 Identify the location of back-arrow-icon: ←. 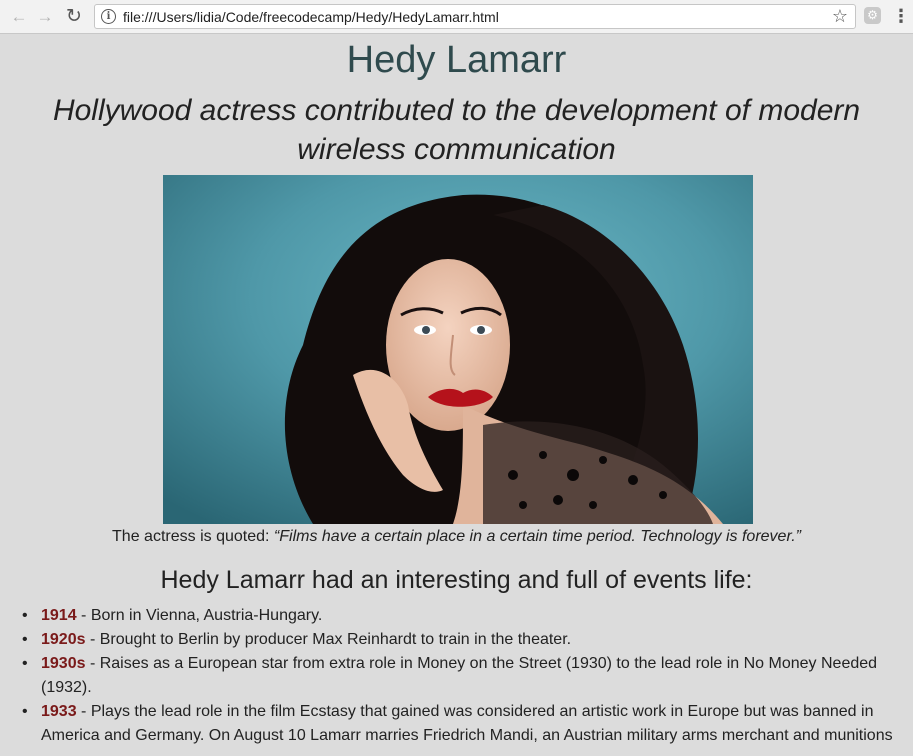
(19, 17).